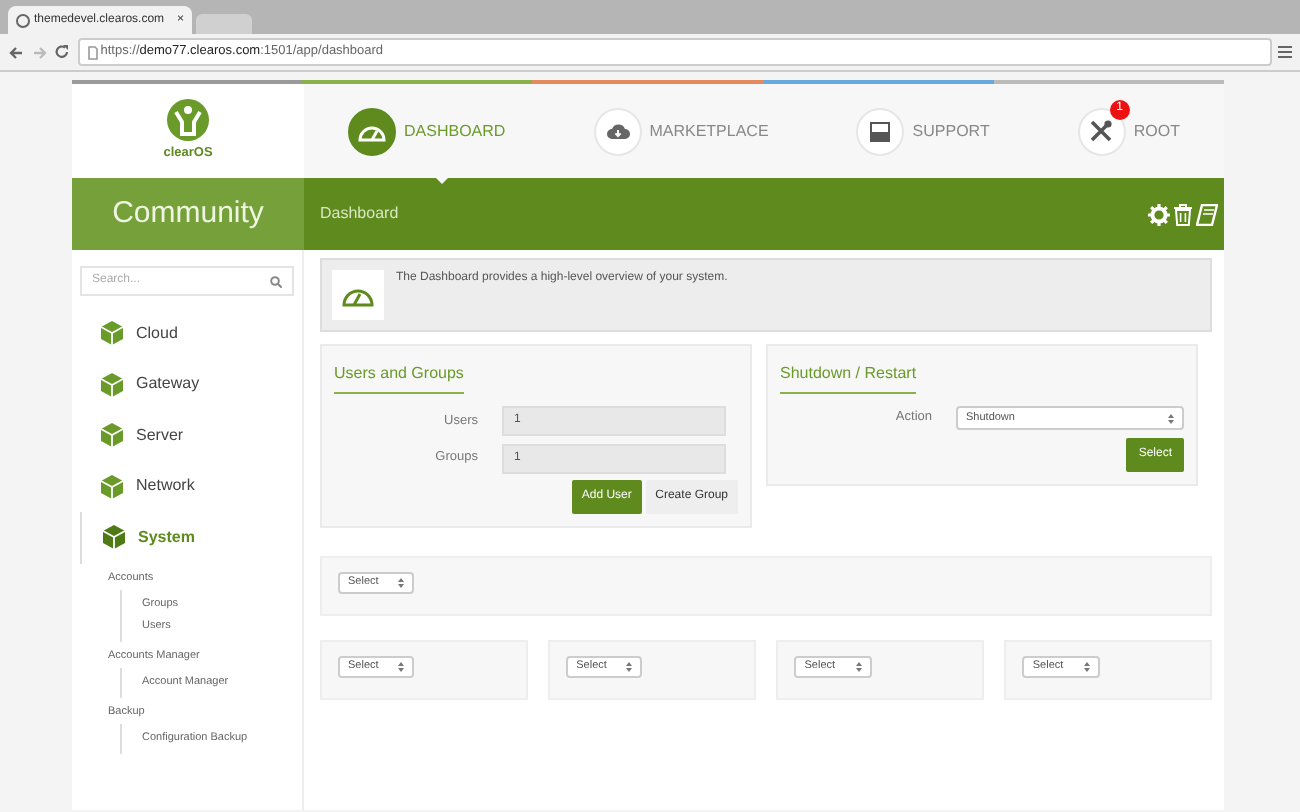  I want to click on new-tab-button, so click(223, 24).